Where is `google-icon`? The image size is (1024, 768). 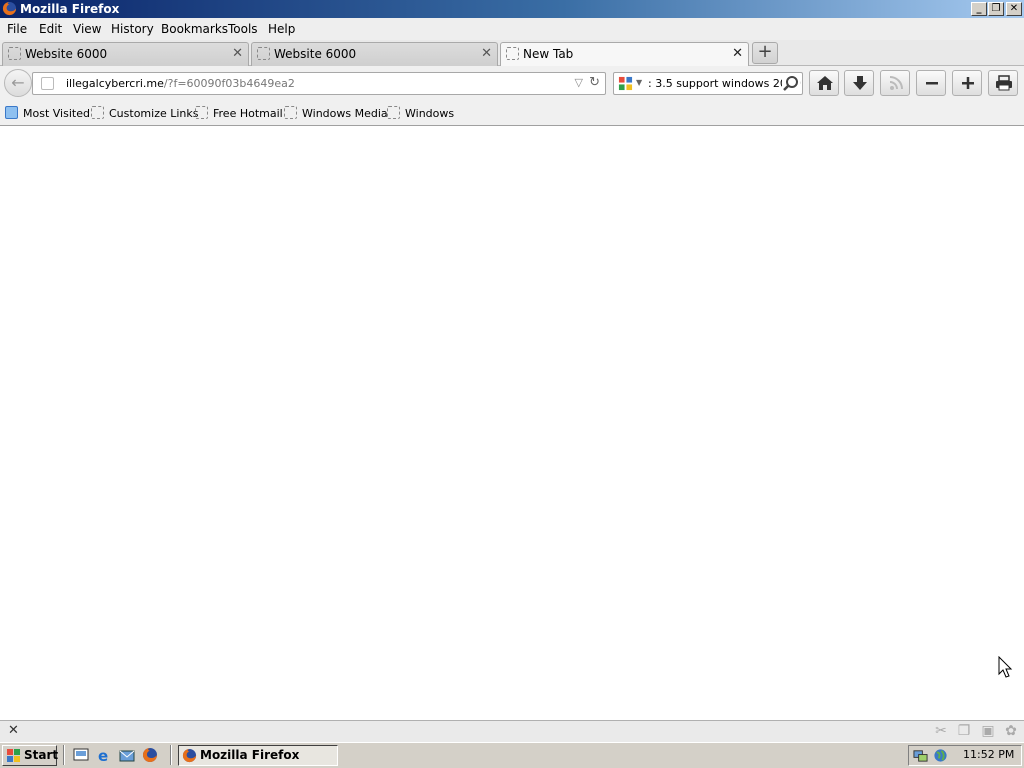
google-icon is located at coordinates (625, 83).